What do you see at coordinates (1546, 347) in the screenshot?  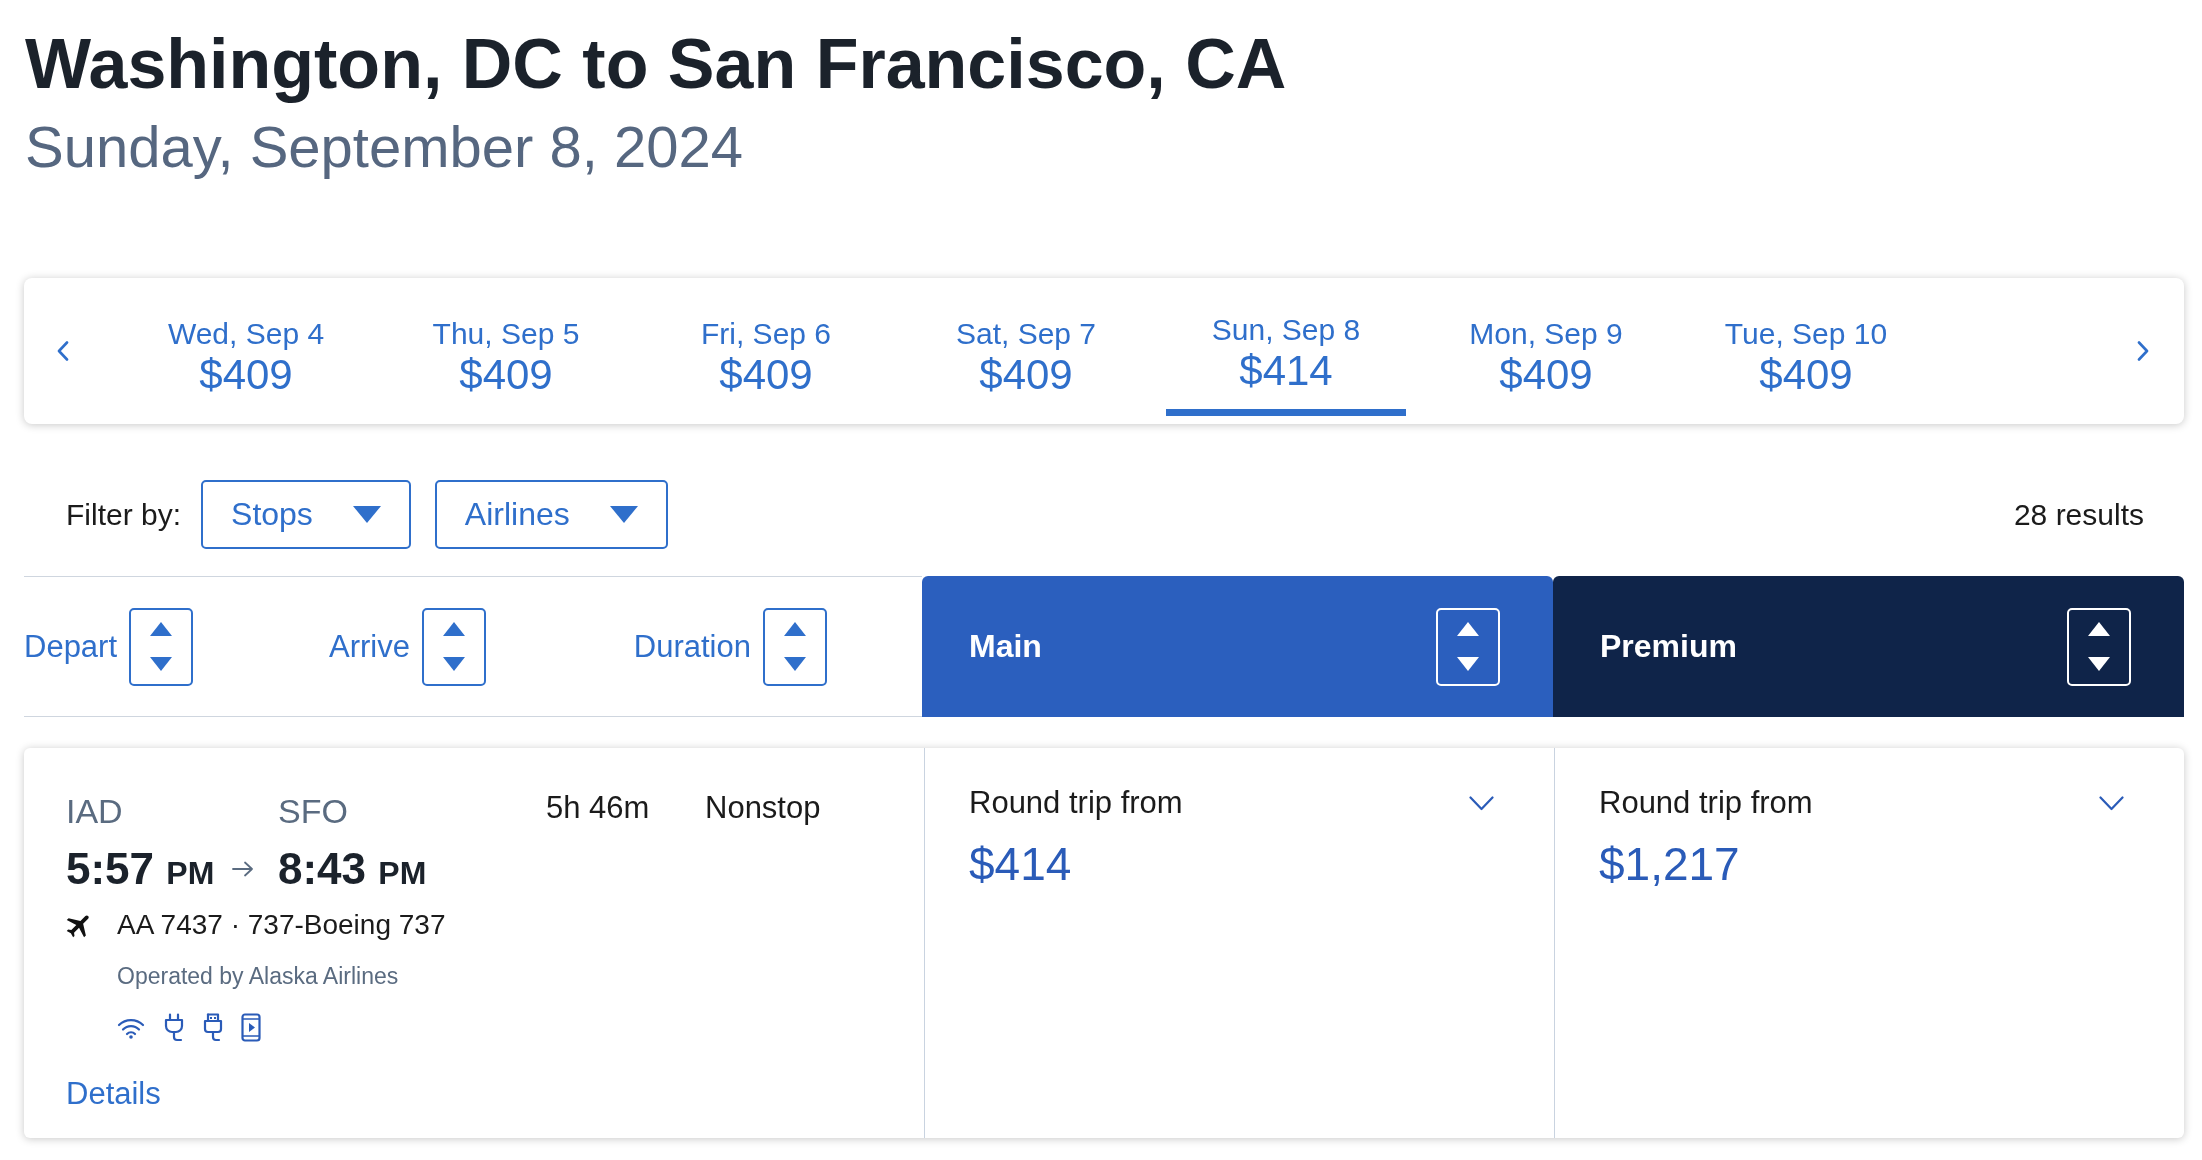 I see `date-tab: Mon, Sep 9 $409` at bounding box center [1546, 347].